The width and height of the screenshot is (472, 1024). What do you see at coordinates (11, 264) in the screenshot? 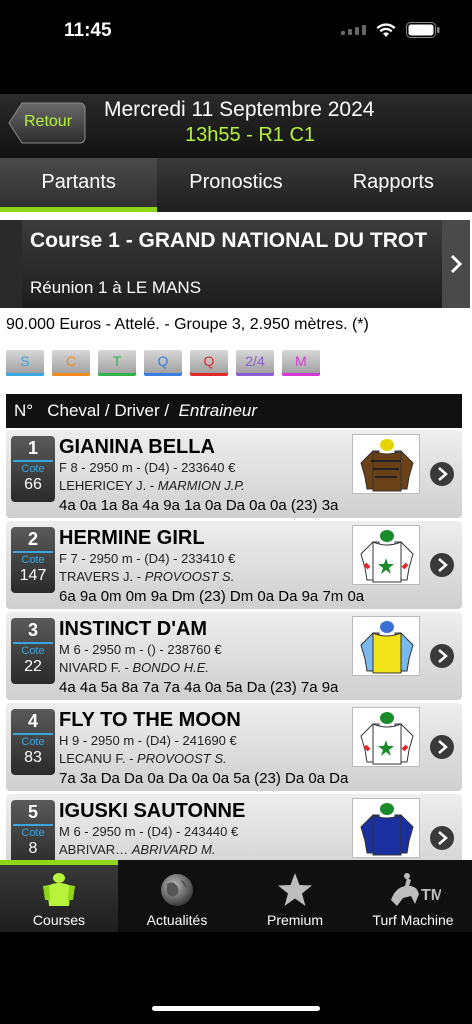
I see `course-header-edge` at bounding box center [11, 264].